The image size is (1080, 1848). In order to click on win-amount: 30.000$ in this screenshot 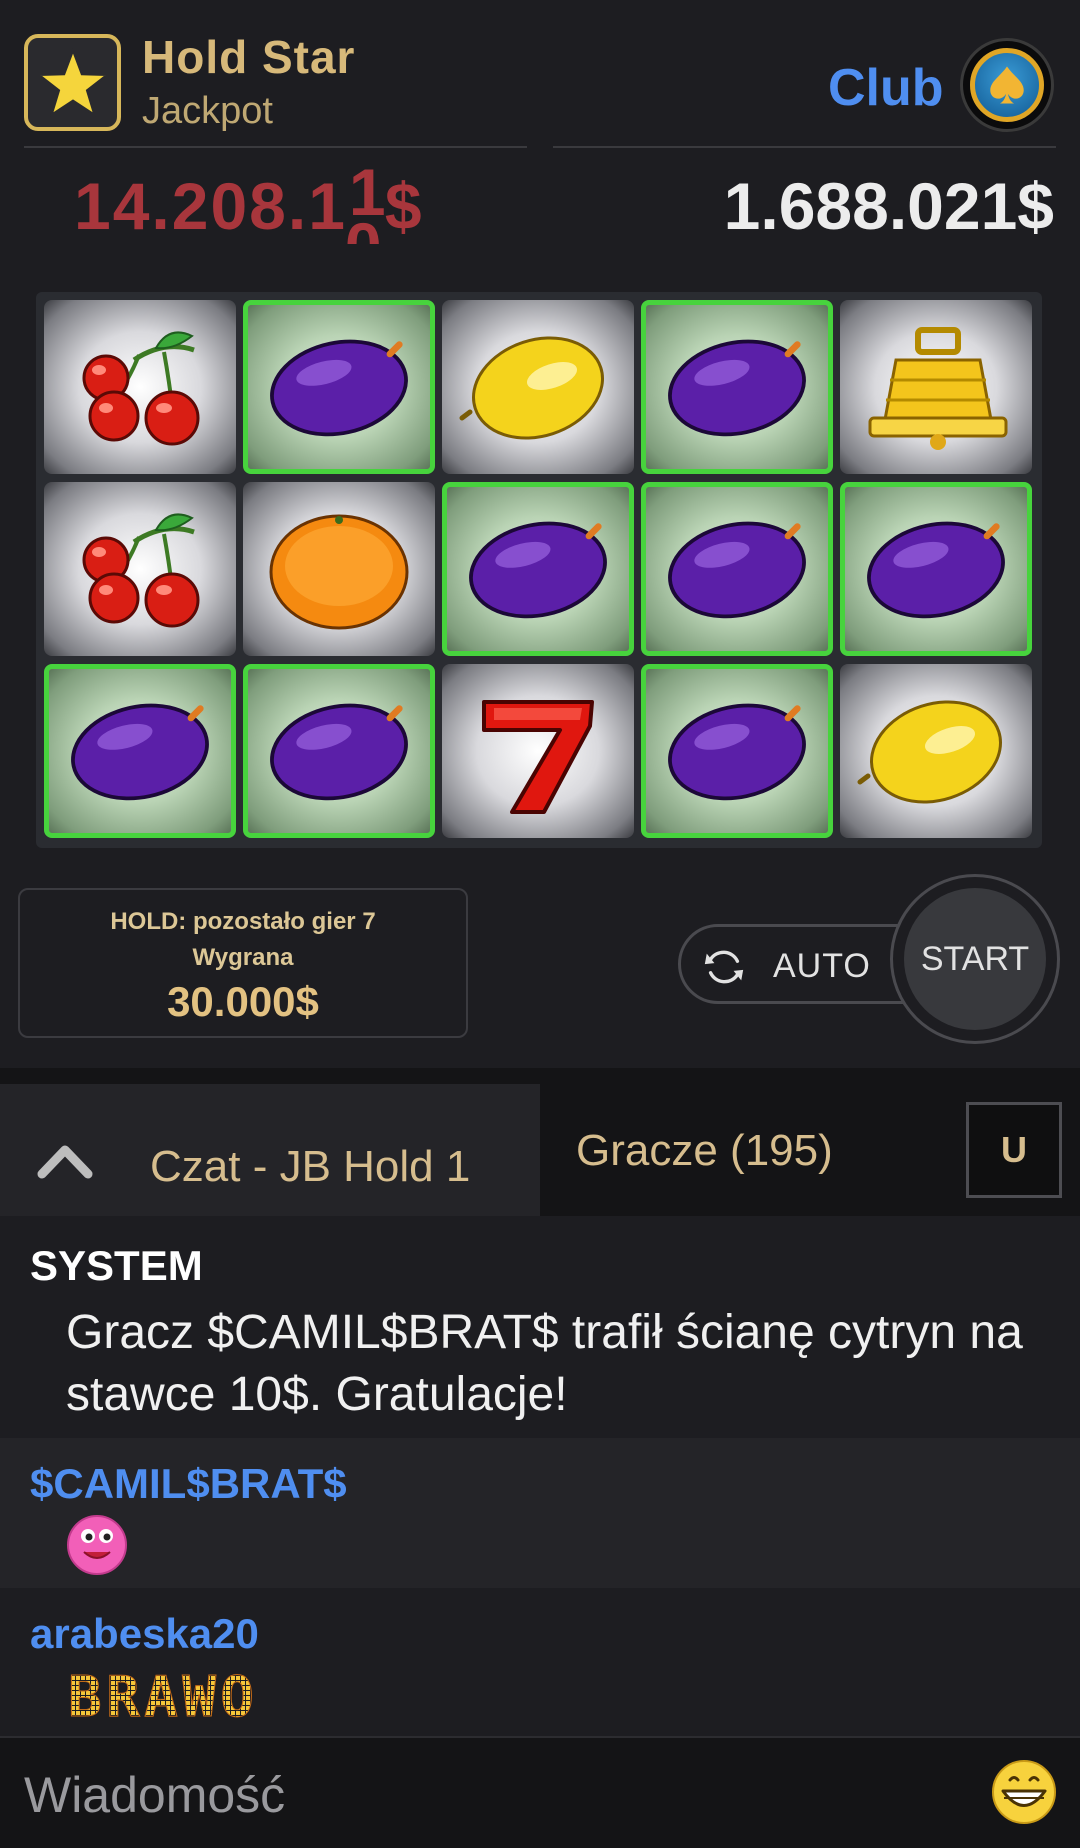, I will do `click(243, 1001)`.